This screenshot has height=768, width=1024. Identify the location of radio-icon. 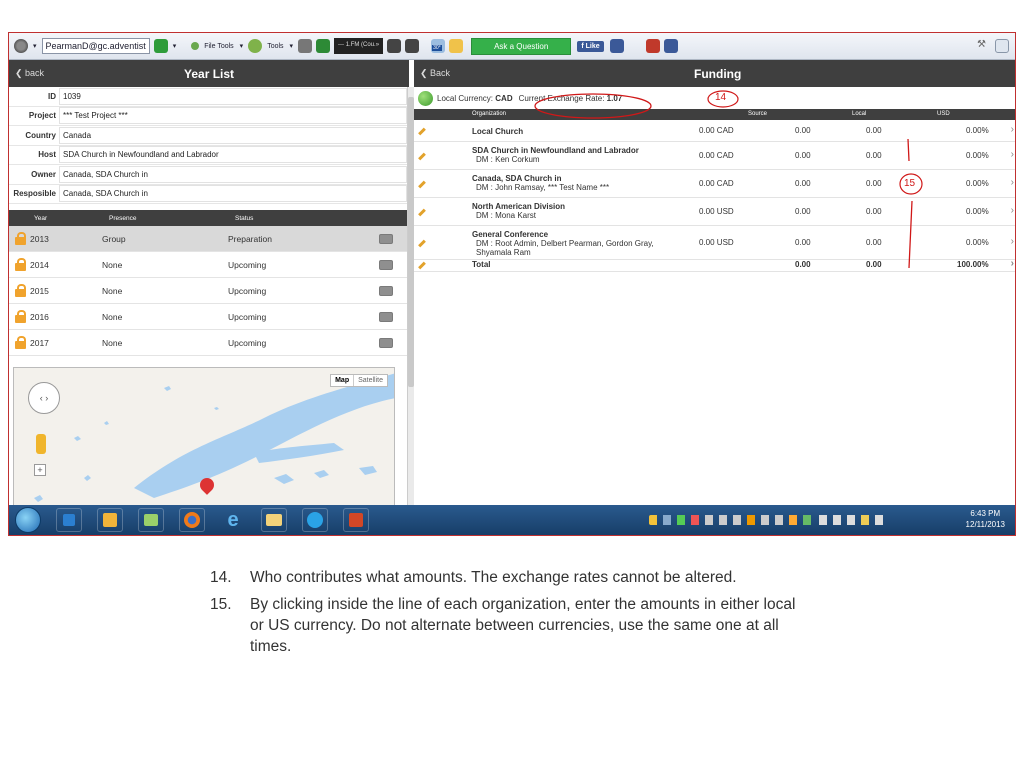
(305, 46).